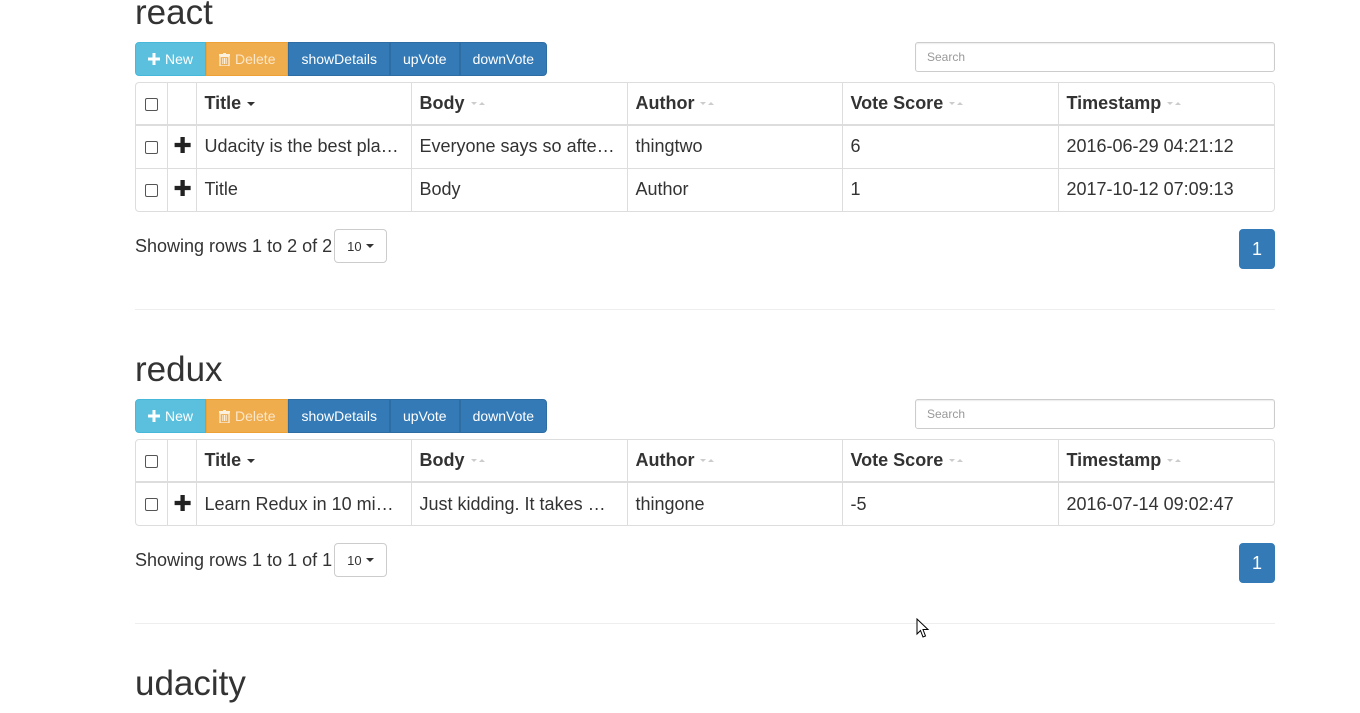 The height and width of the screenshot is (713, 1360). I want to click on column-author-label: Author, so click(665, 460).